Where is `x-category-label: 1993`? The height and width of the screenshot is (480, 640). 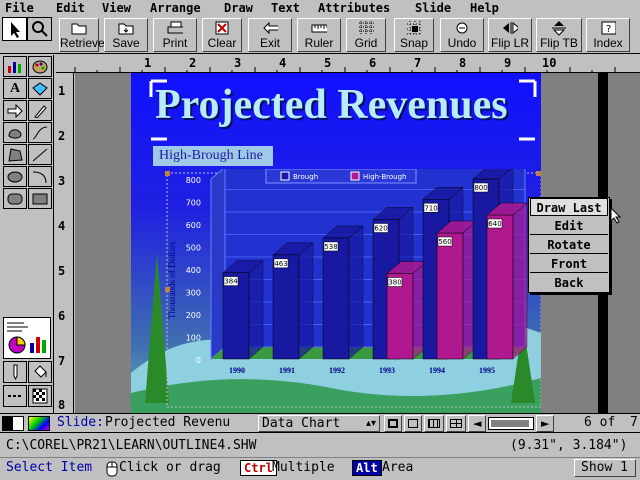 x-category-label: 1993 is located at coordinates (387, 370).